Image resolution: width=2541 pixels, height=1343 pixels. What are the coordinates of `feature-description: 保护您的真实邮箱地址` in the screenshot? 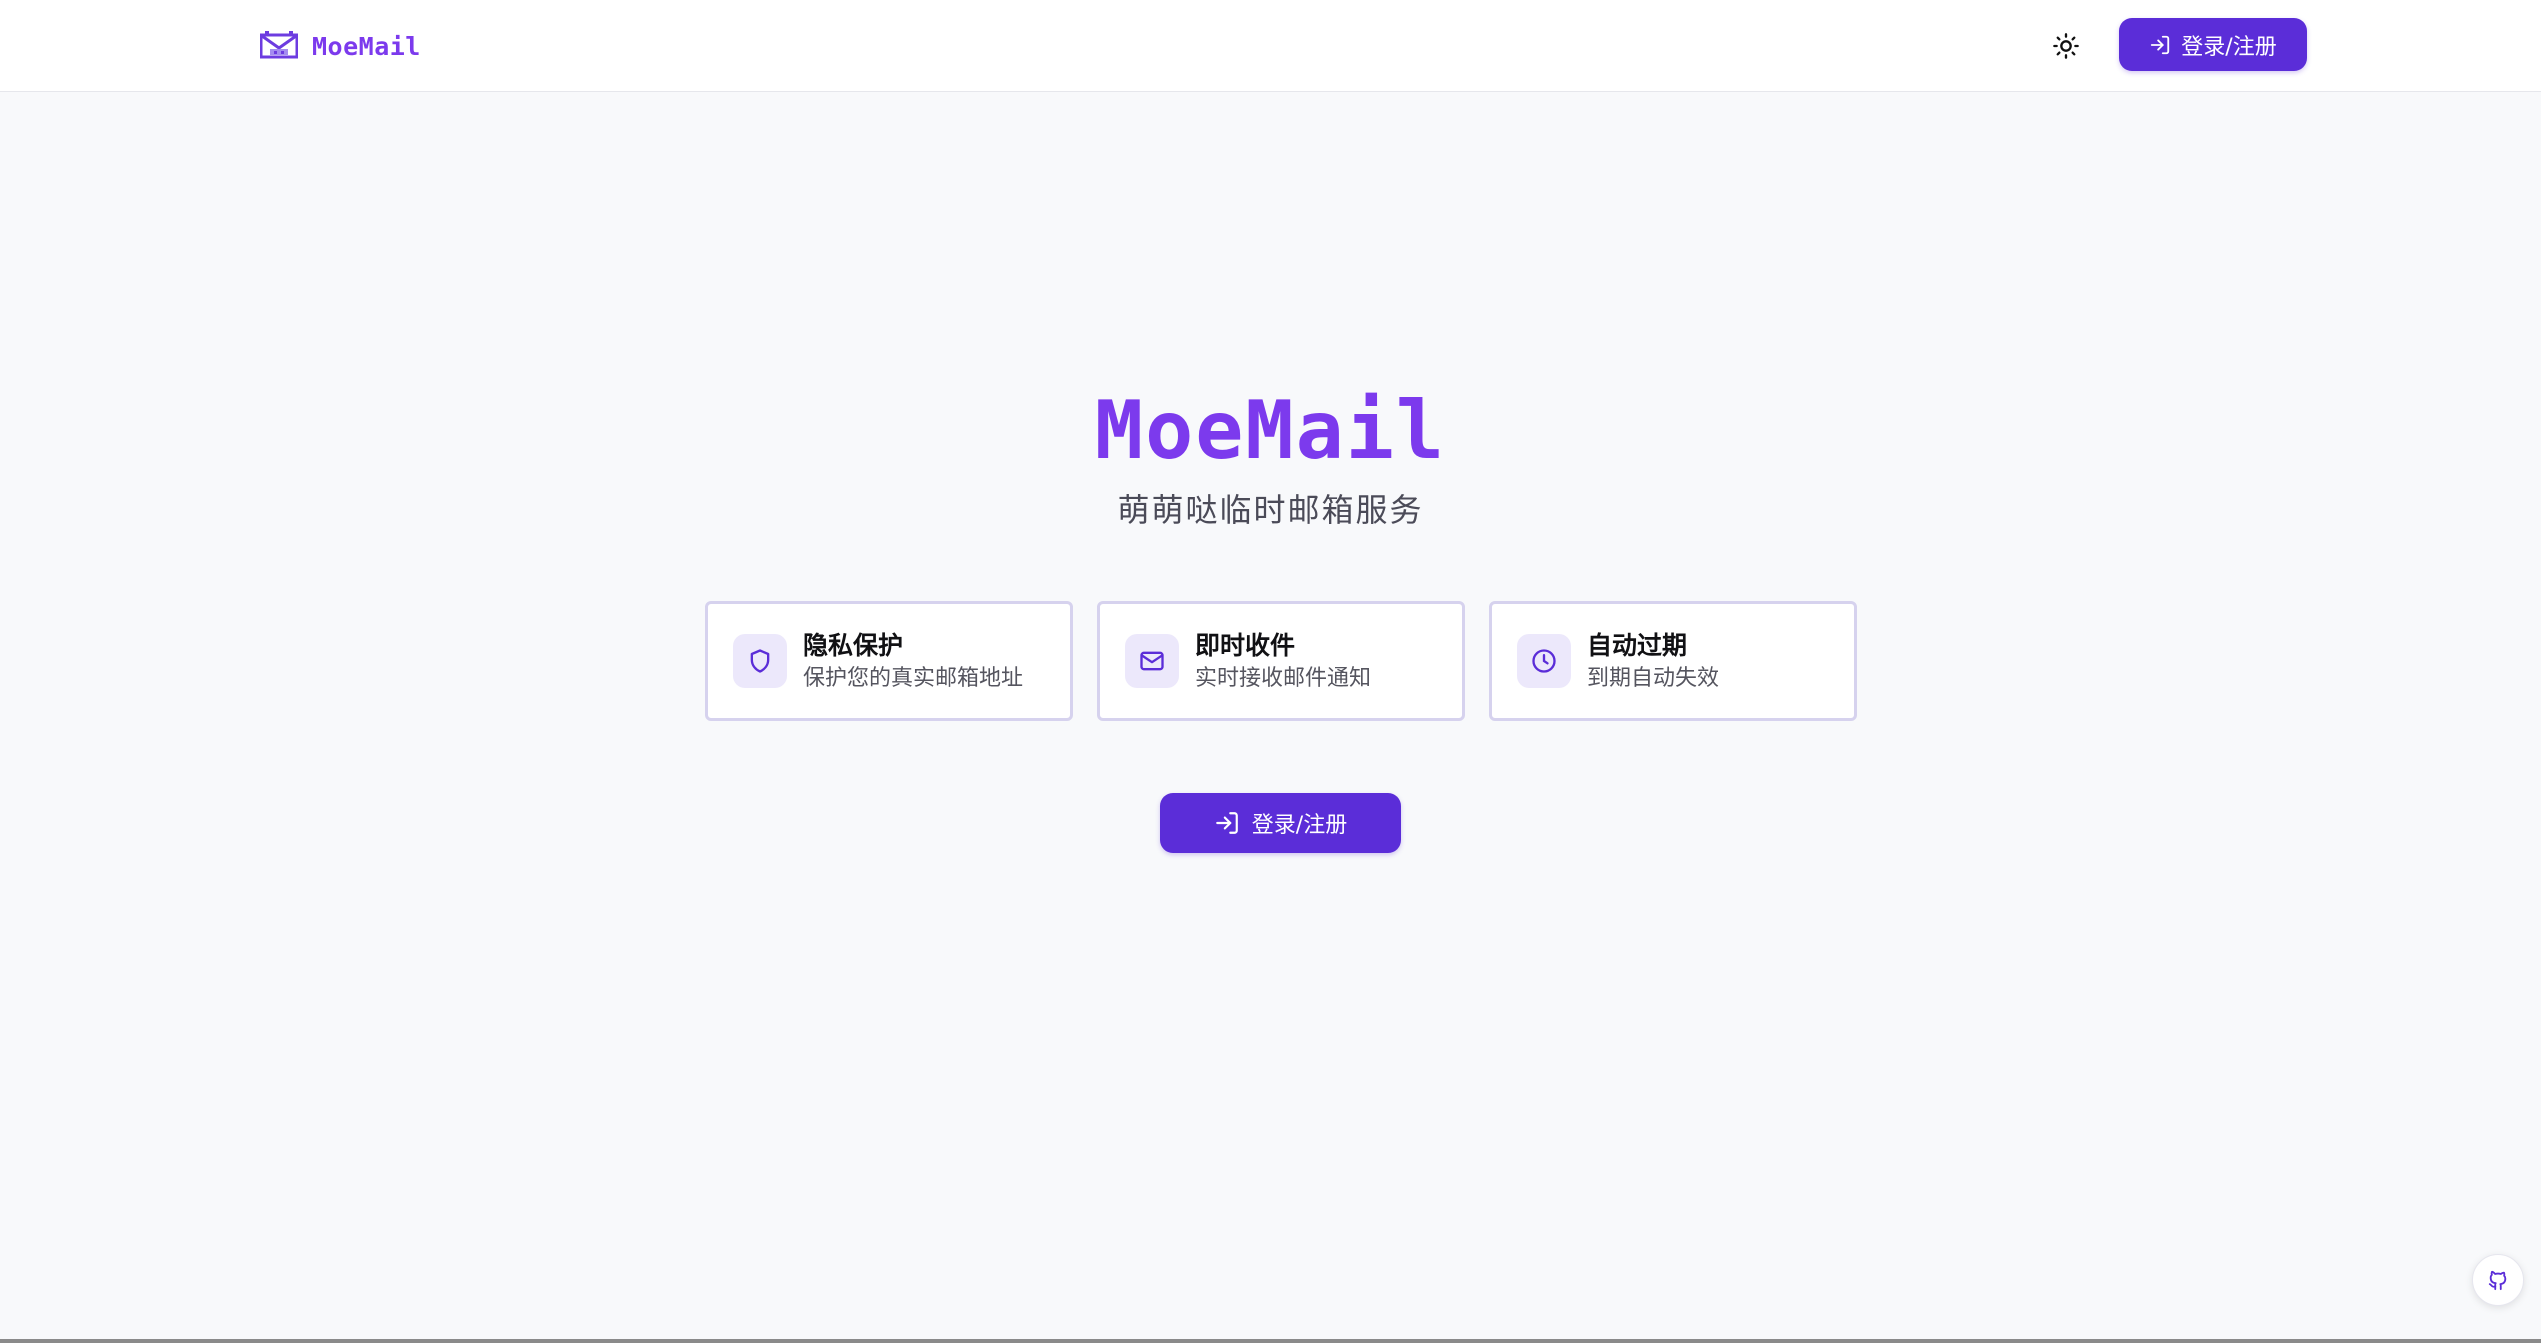 It's located at (913, 678).